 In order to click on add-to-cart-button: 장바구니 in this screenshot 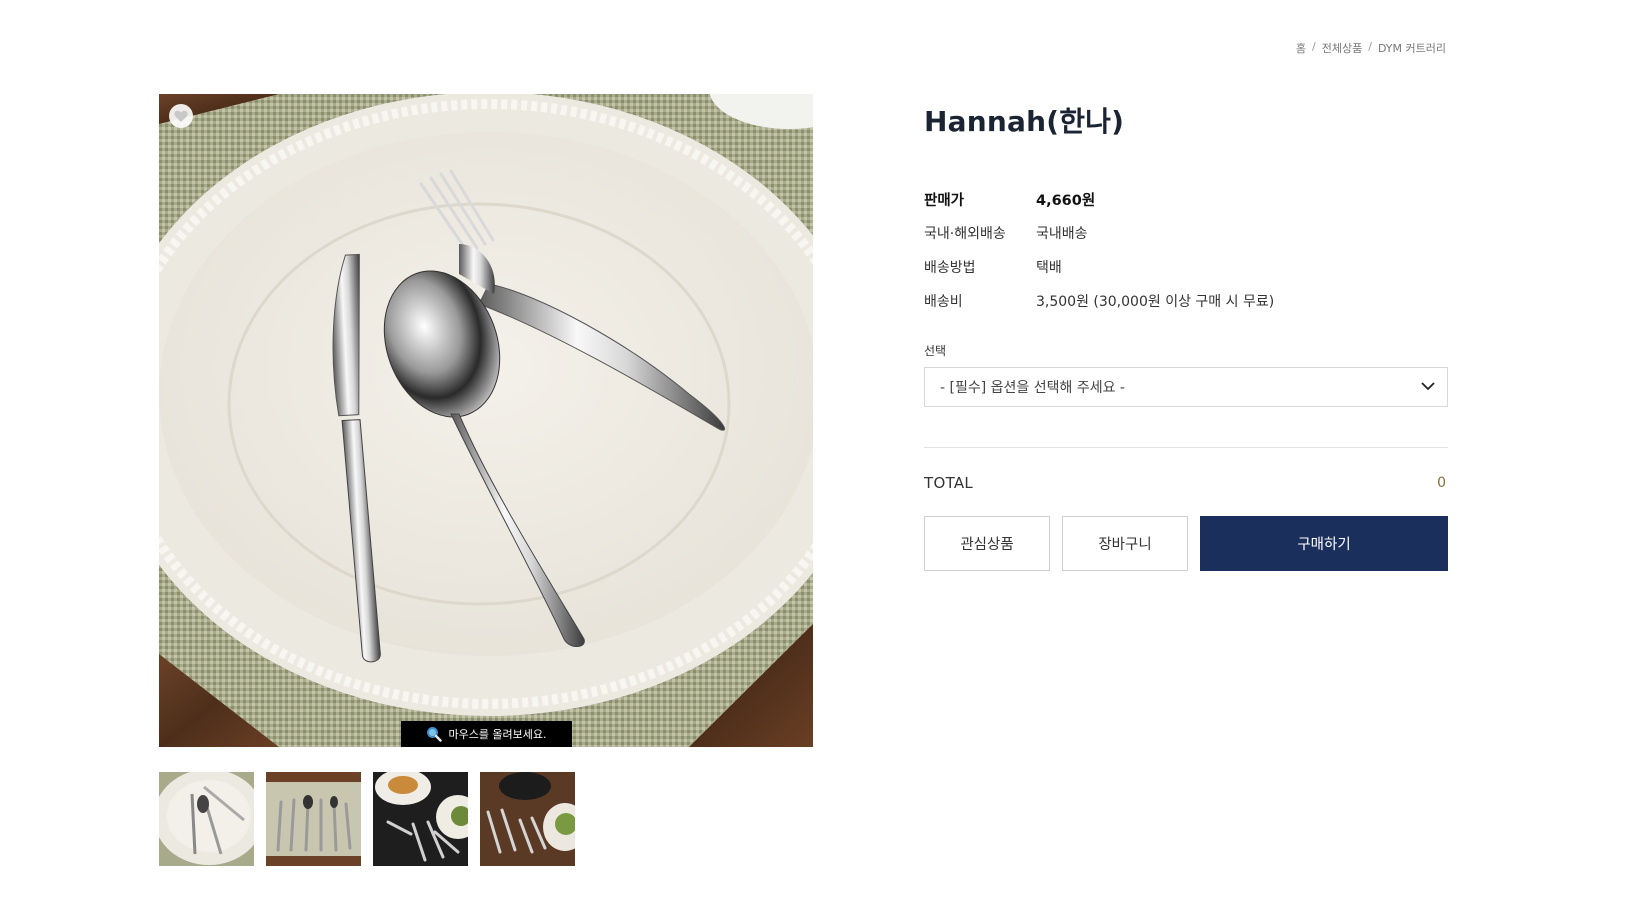, I will do `click(1125, 543)`.